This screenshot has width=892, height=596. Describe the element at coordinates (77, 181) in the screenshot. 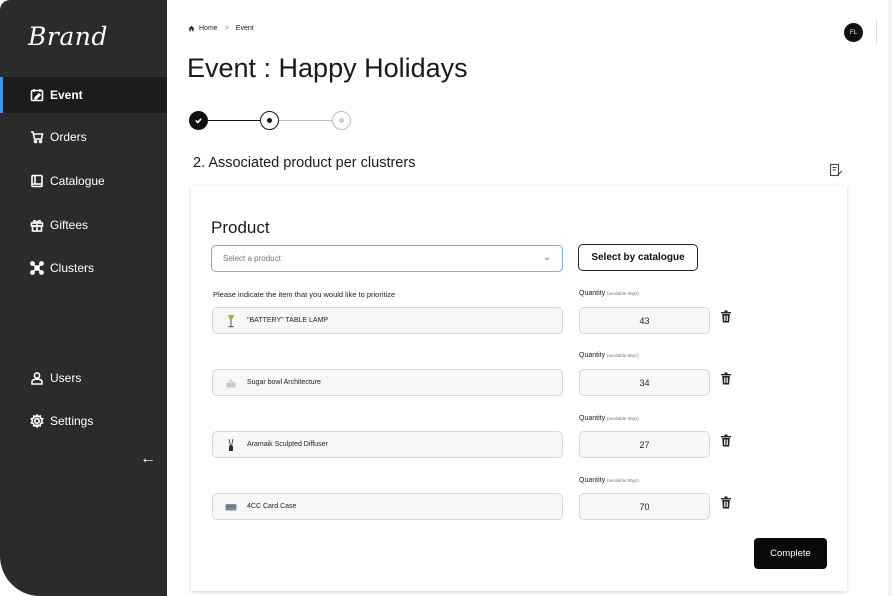

I see `sidebar-item-label: Catalogue` at that location.